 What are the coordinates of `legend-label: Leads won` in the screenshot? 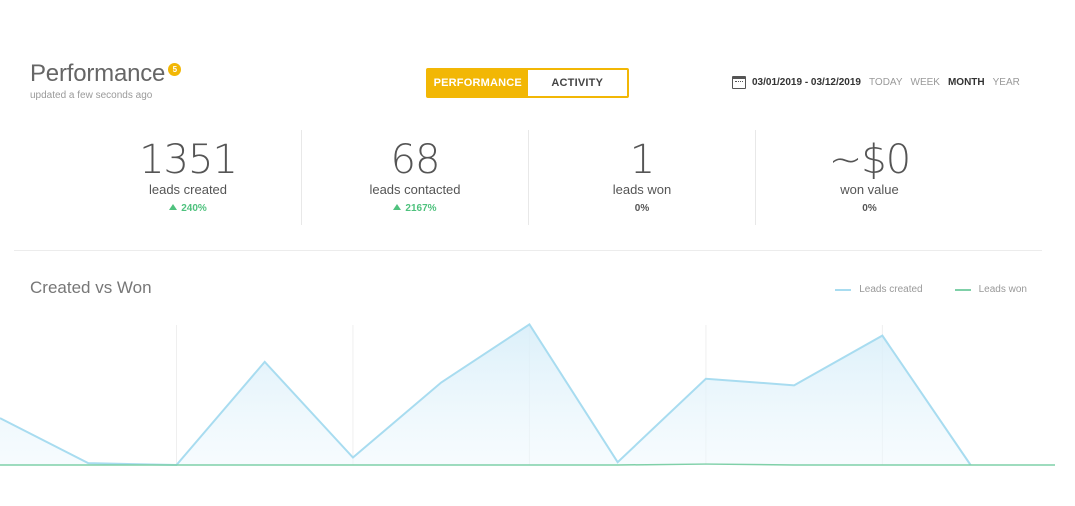 It's located at (1002, 289).